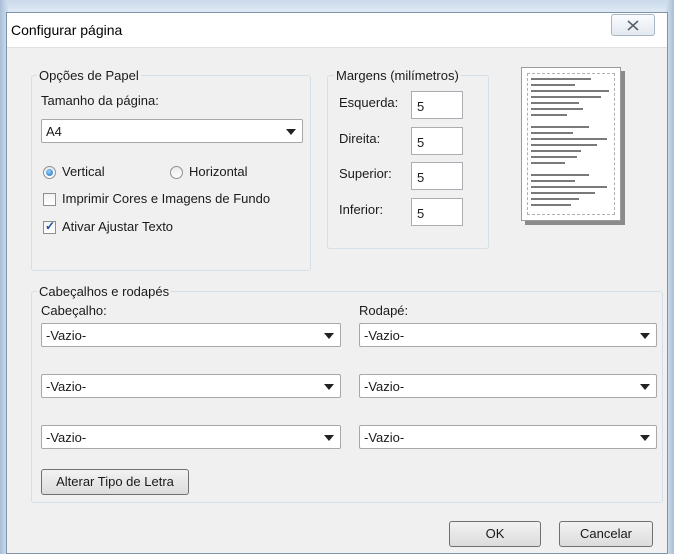  What do you see at coordinates (384, 437) in the screenshot?
I see `footer-select-3-value: -Vazio-` at bounding box center [384, 437].